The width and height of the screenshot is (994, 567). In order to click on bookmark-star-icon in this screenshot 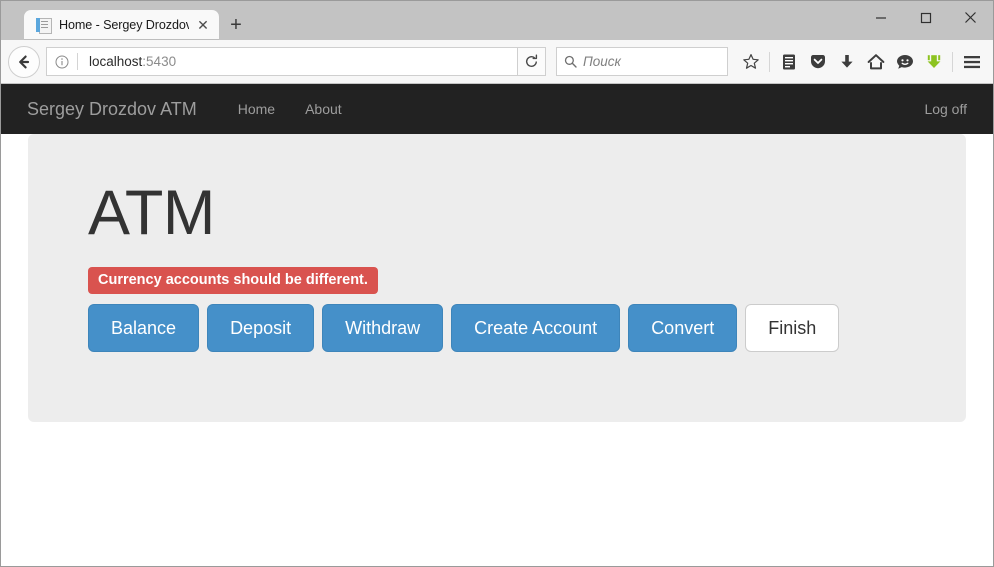, I will do `click(750, 62)`.